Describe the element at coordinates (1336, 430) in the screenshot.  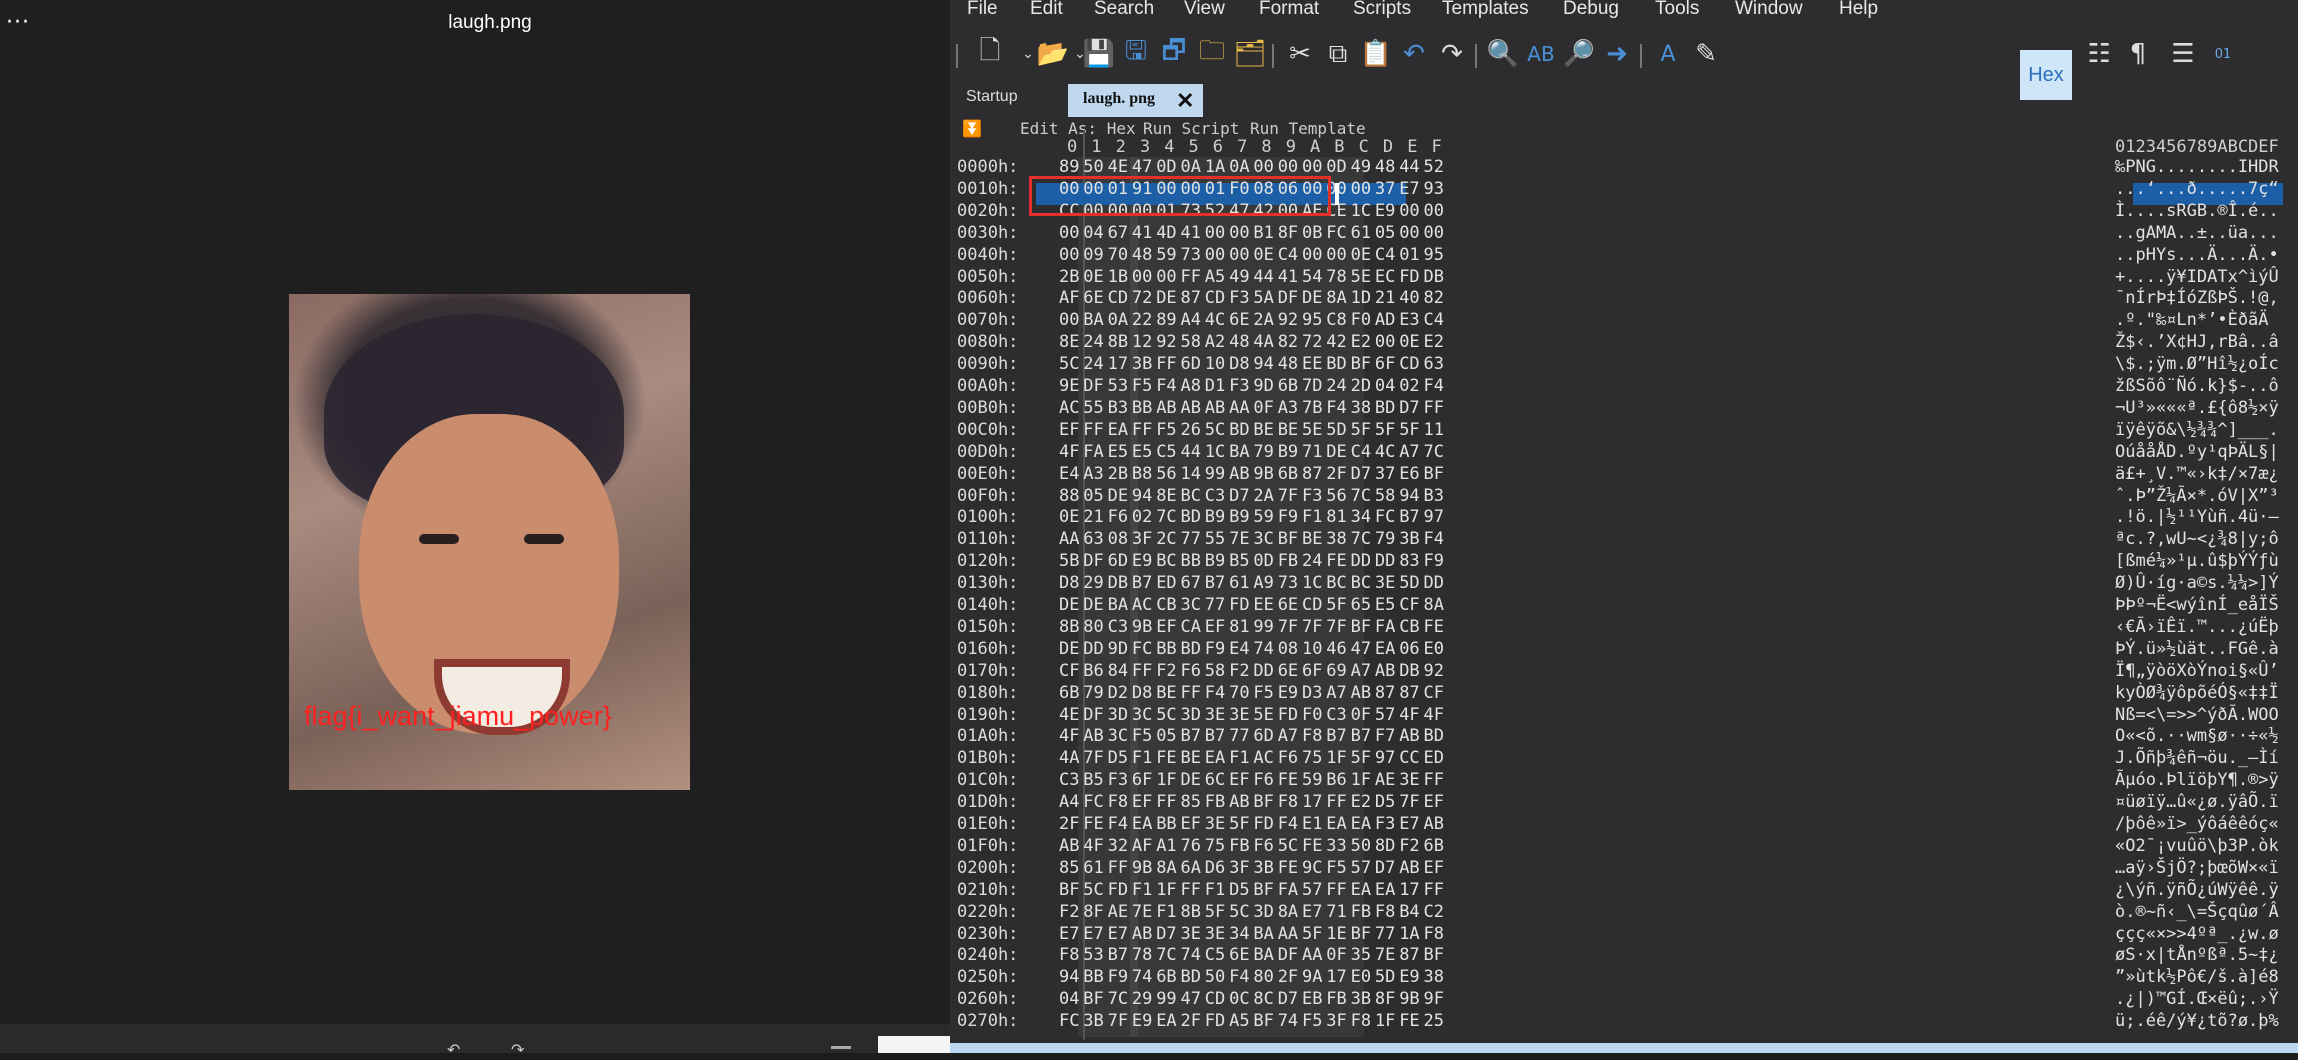
I see `hex-byte: 5D` at that location.